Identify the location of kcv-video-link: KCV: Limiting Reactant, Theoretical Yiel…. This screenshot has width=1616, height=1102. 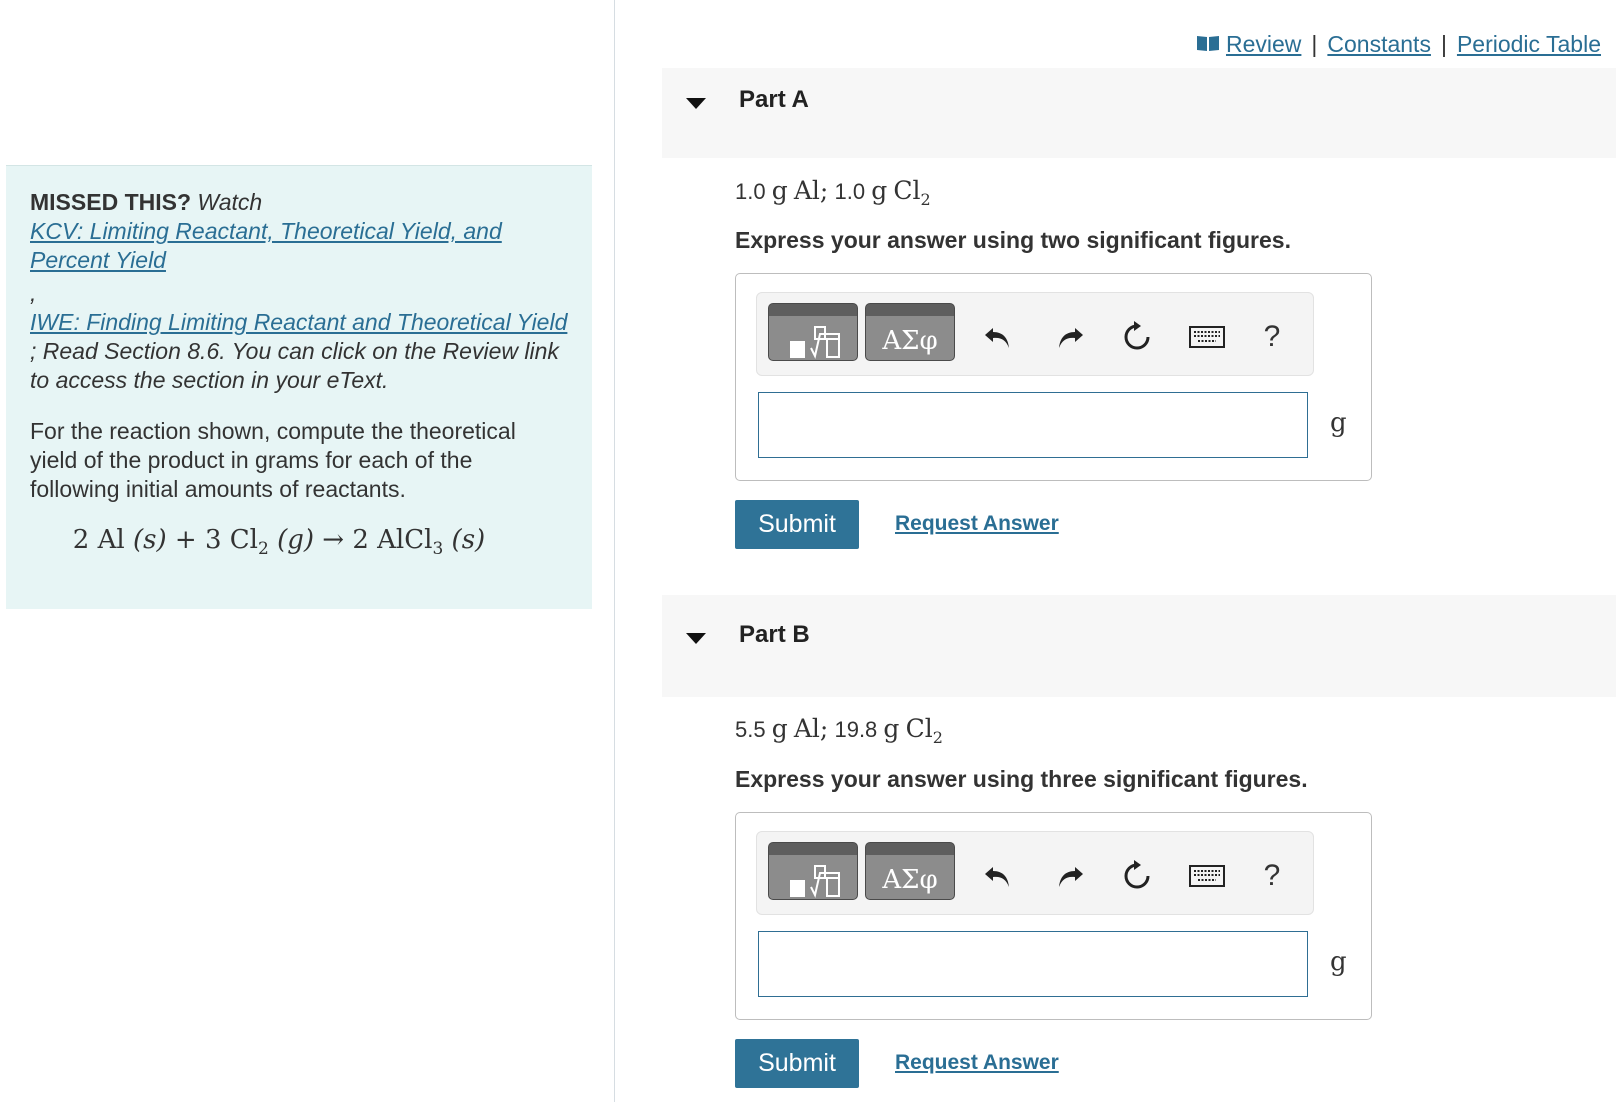
(266, 245).